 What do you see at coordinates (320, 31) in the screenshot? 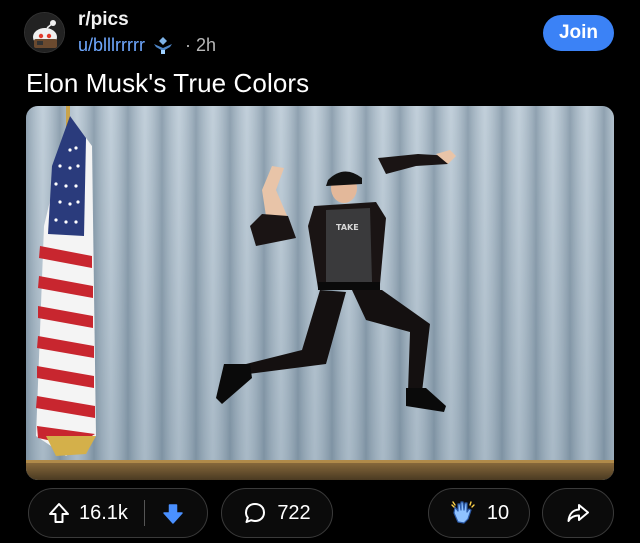
I see `post-header: r/pics u/blllrrrrr · 2h Join` at bounding box center [320, 31].